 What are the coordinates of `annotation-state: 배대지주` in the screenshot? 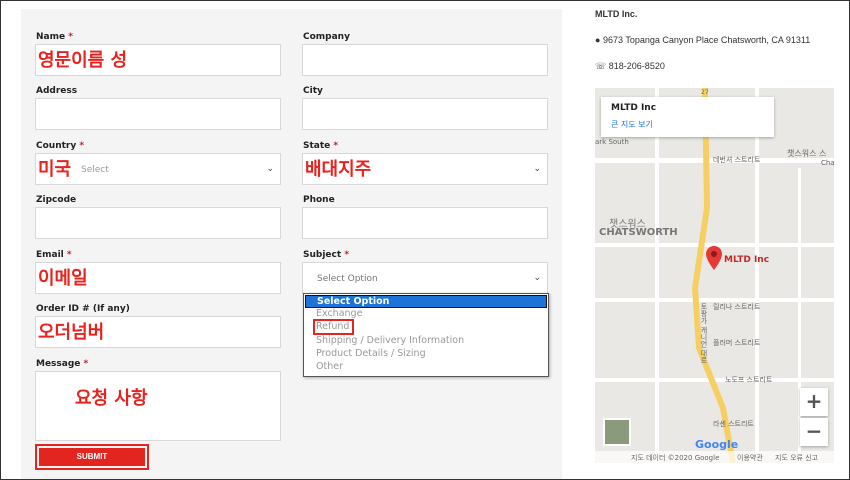 It's located at (338, 169).